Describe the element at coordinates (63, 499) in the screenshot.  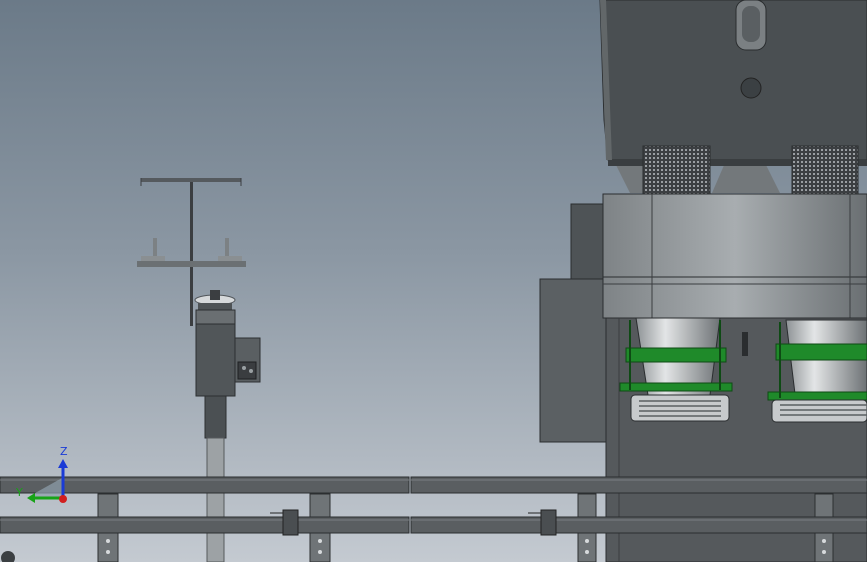
I see `x-axis-marker` at that location.